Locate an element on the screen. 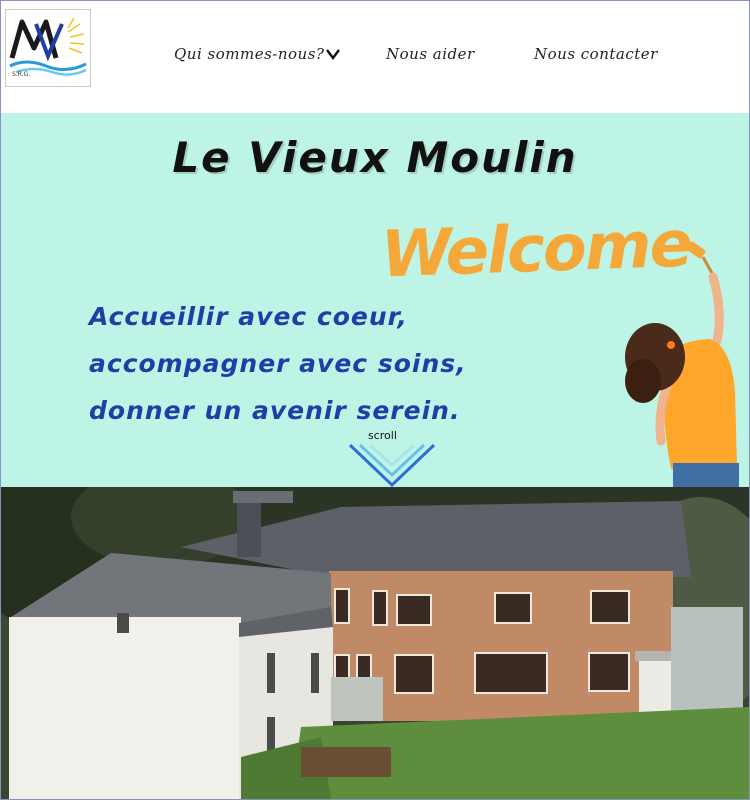  child-painting-illustration is located at coordinates (682, 364).